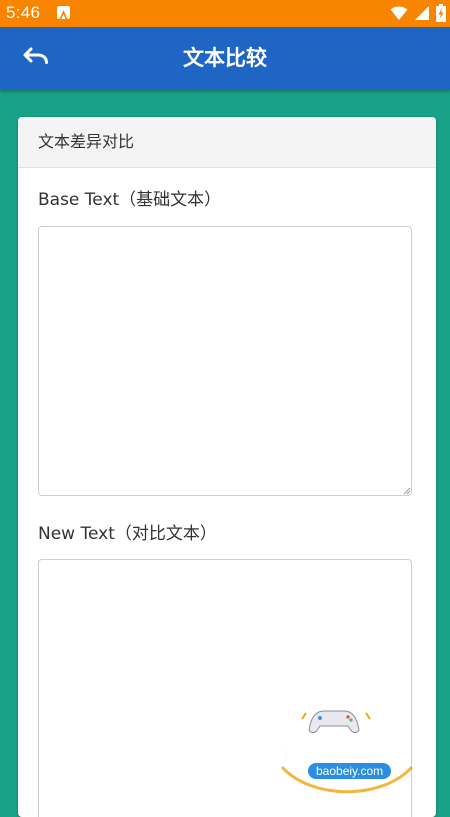 The height and width of the screenshot is (817, 450). Describe the element at coordinates (407, 491) in the screenshot. I see `resize-grip-icon` at that location.